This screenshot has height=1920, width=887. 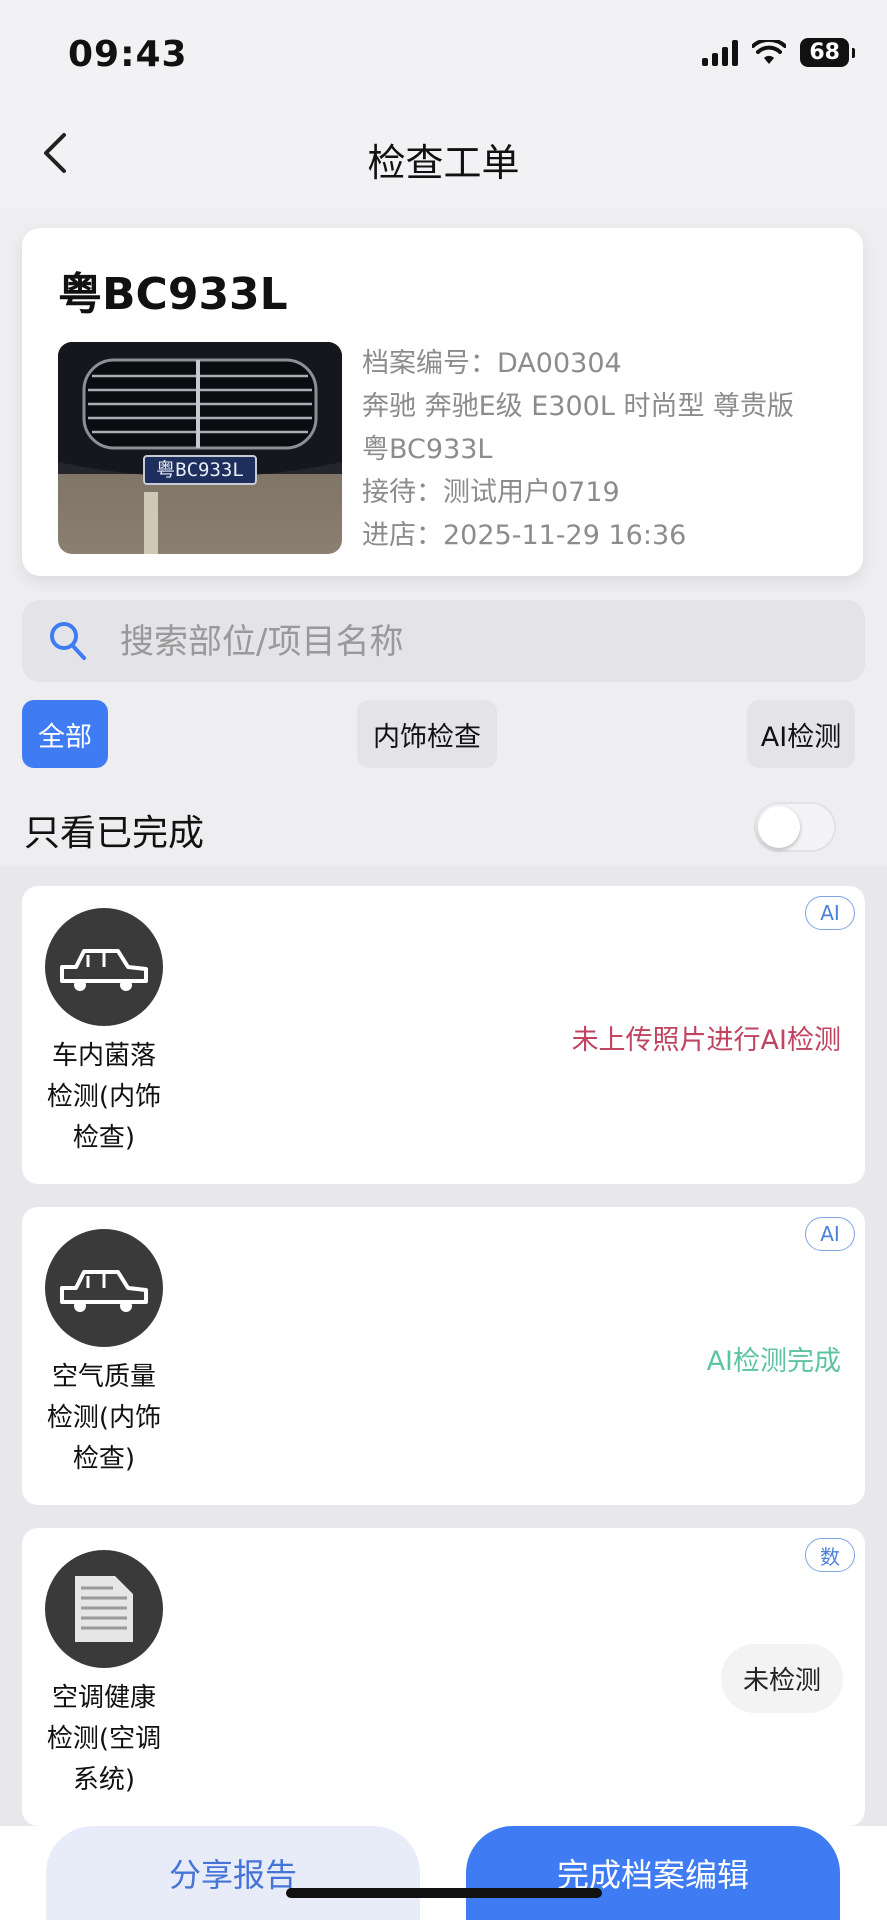 What do you see at coordinates (706, 1040) in the screenshot?
I see `item-status: 未上传照片进行AI检测` at bounding box center [706, 1040].